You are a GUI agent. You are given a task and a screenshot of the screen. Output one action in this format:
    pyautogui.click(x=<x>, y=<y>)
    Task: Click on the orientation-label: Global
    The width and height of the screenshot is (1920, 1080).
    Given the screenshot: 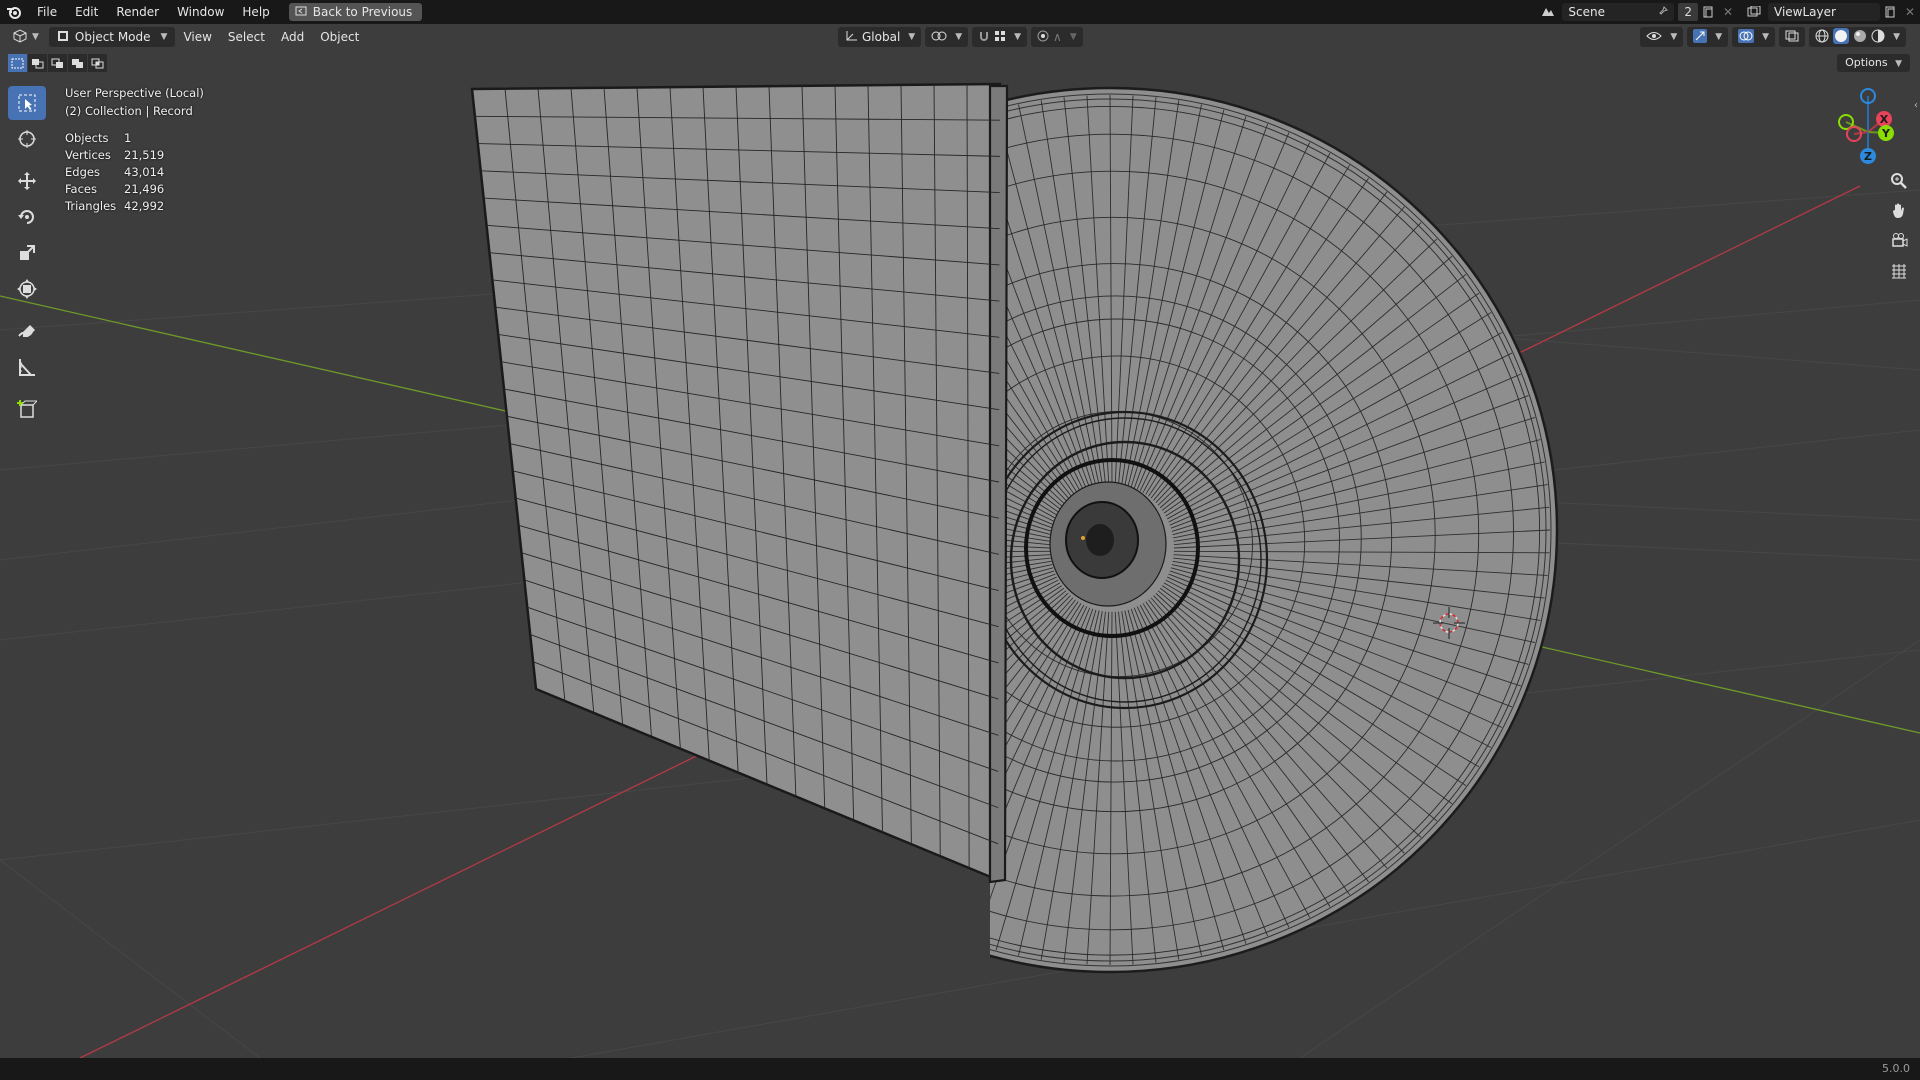 What is the action you would take?
    pyautogui.click(x=881, y=37)
    